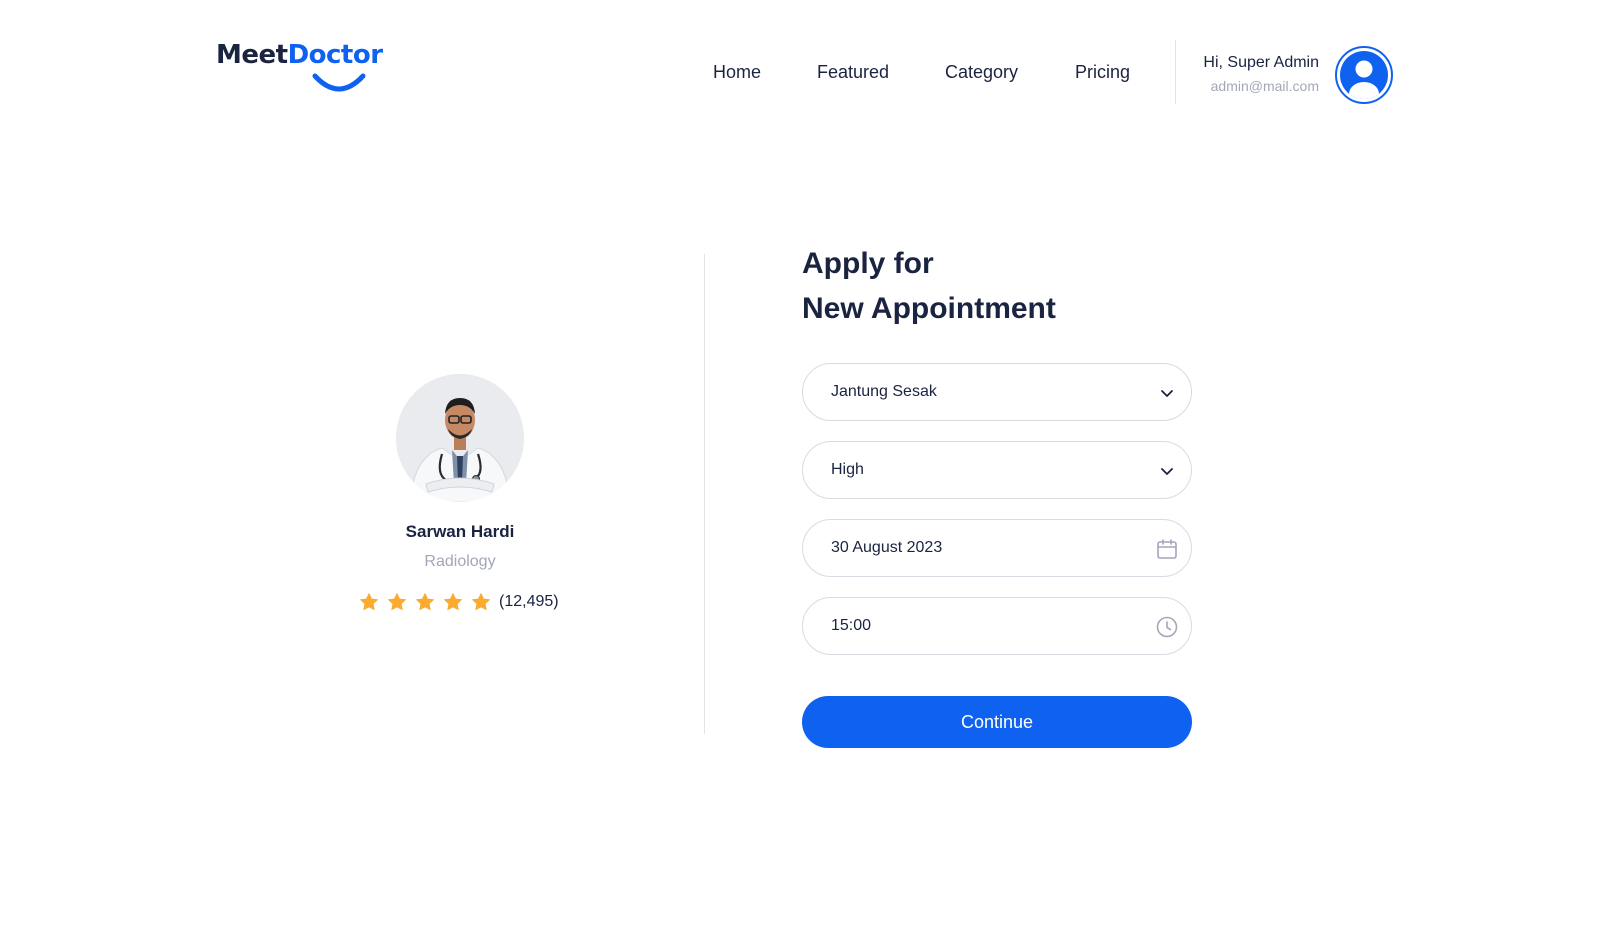 The image size is (1600, 927). Describe the element at coordinates (981, 72) in the screenshot. I see `nav-category: Category` at that location.